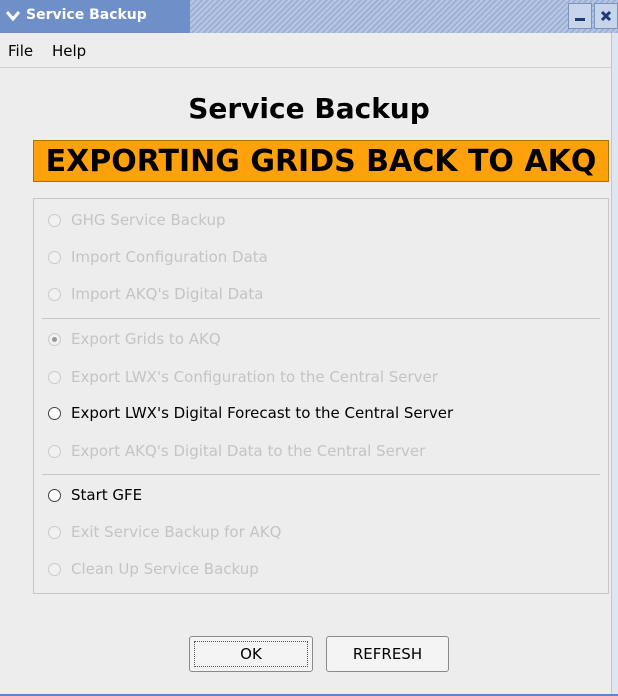 This screenshot has height=696, width=618. What do you see at coordinates (309, 16) in the screenshot?
I see `title-bar: Service Backup` at bounding box center [309, 16].